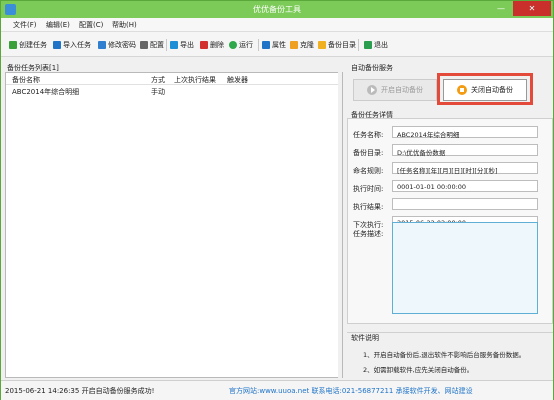 This screenshot has width=554, height=400. Describe the element at coordinates (158, 80) in the screenshot. I see `column-mode: 方式` at that location.